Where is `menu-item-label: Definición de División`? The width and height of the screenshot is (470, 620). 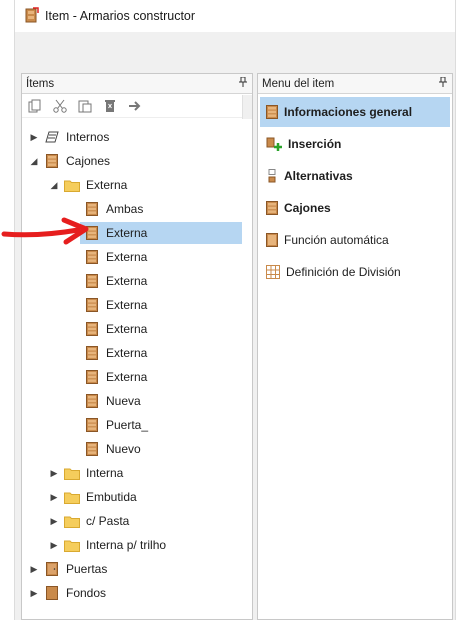 menu-item-label: Definición de División is located at coordinates (343, 272).